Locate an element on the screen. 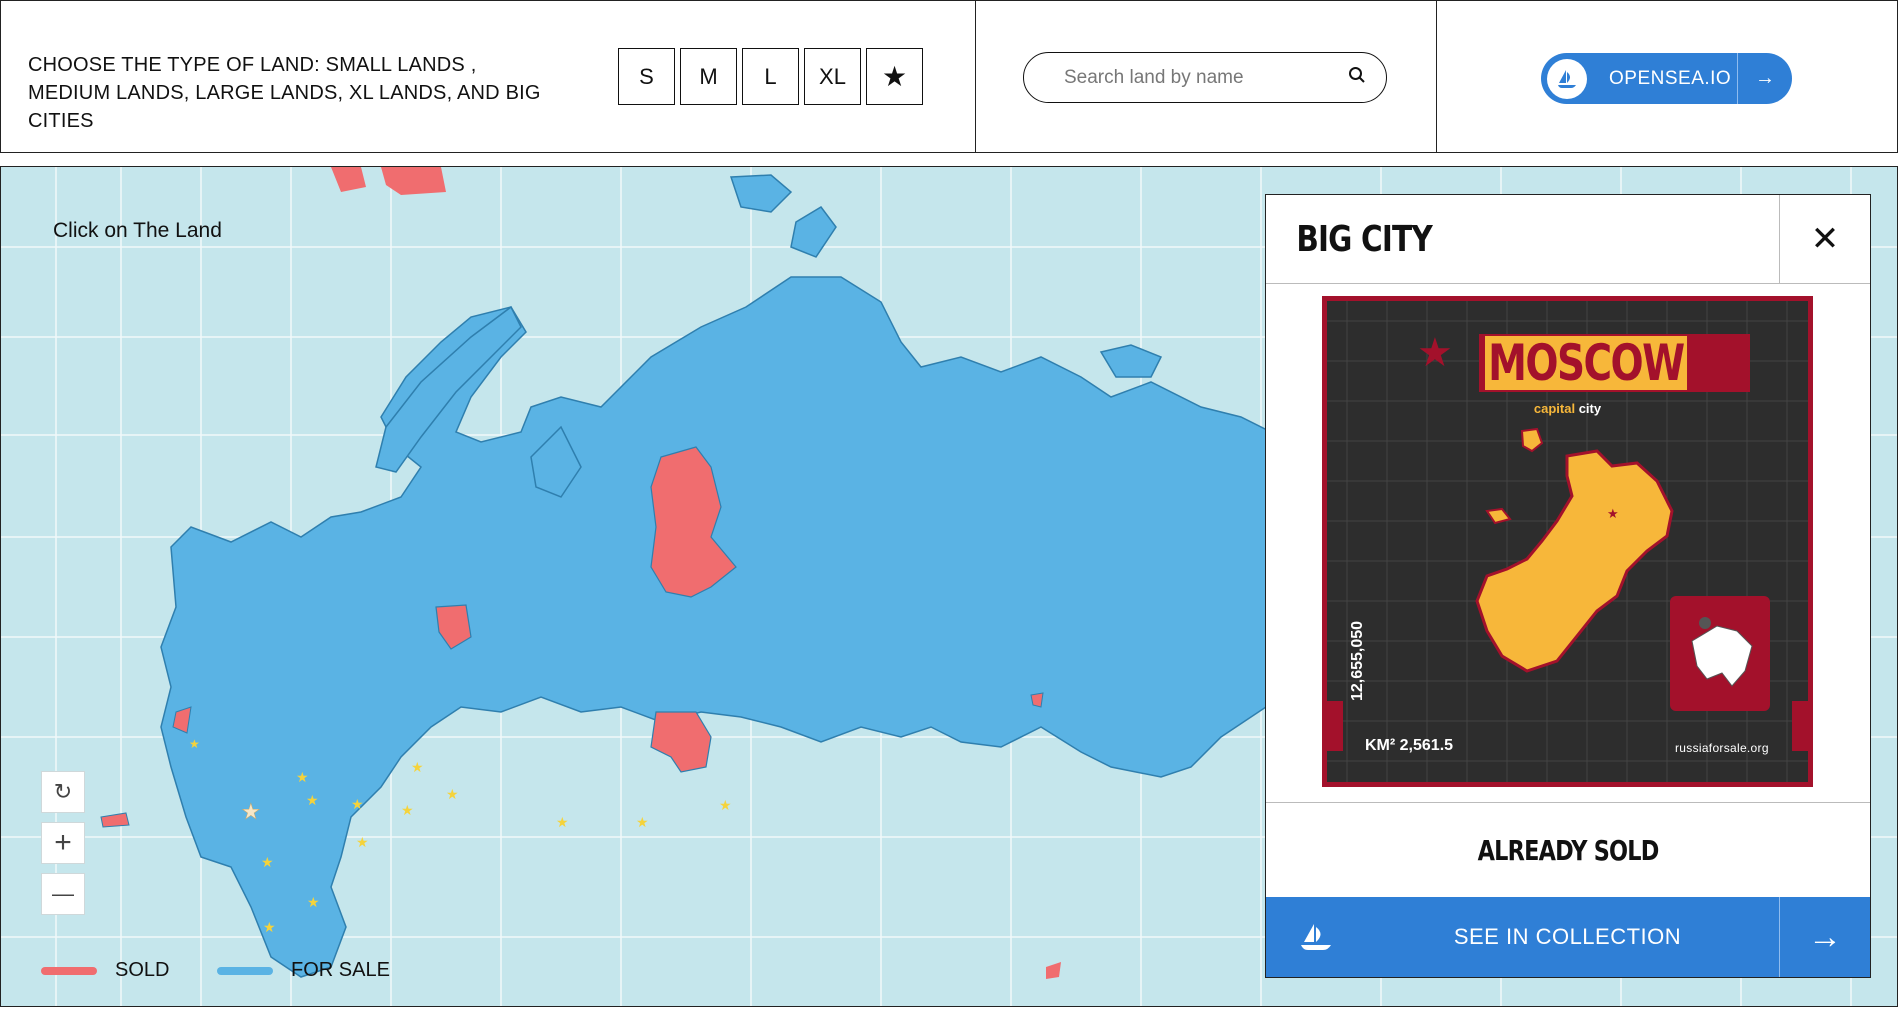 The image size is (1900, 1011). card-city-name: MOSCOW is located at coordinates (1614, 363).